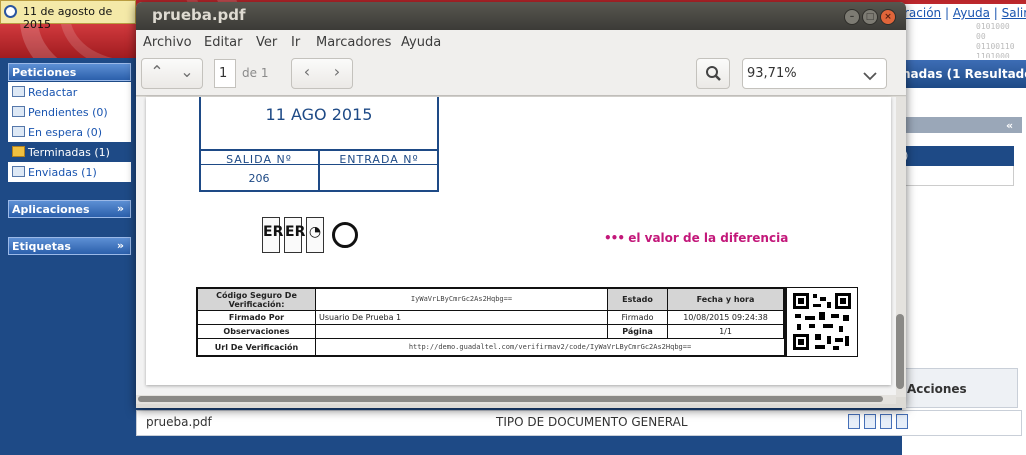  What do you see at coordinates (319, 170) in the screenshot?
I see `stamp-divider` at bounding box center [319, 170].